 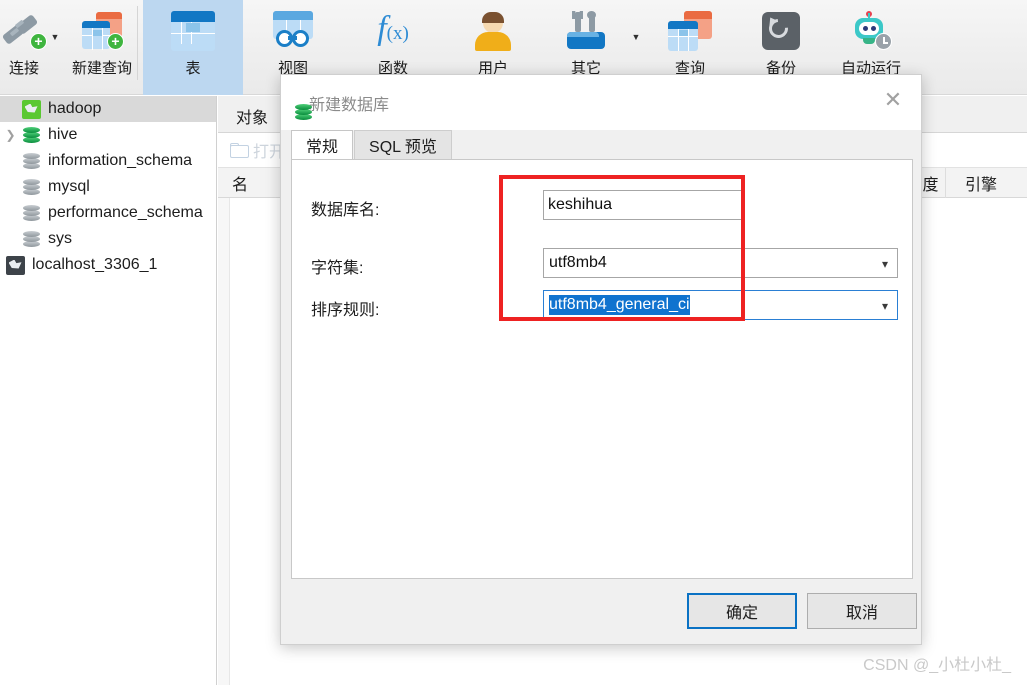 What do you see at coordinates (393, 28) in the screenshot?
I see `function-fx-icon: f(x)` at bounding box center [393, 28].